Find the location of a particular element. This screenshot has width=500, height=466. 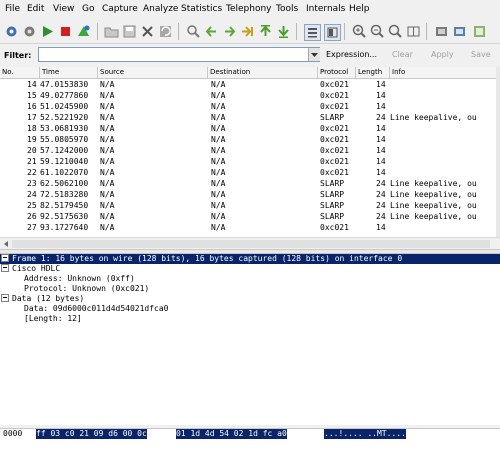

column-header-no: No. is located at coordinates (20, 72).